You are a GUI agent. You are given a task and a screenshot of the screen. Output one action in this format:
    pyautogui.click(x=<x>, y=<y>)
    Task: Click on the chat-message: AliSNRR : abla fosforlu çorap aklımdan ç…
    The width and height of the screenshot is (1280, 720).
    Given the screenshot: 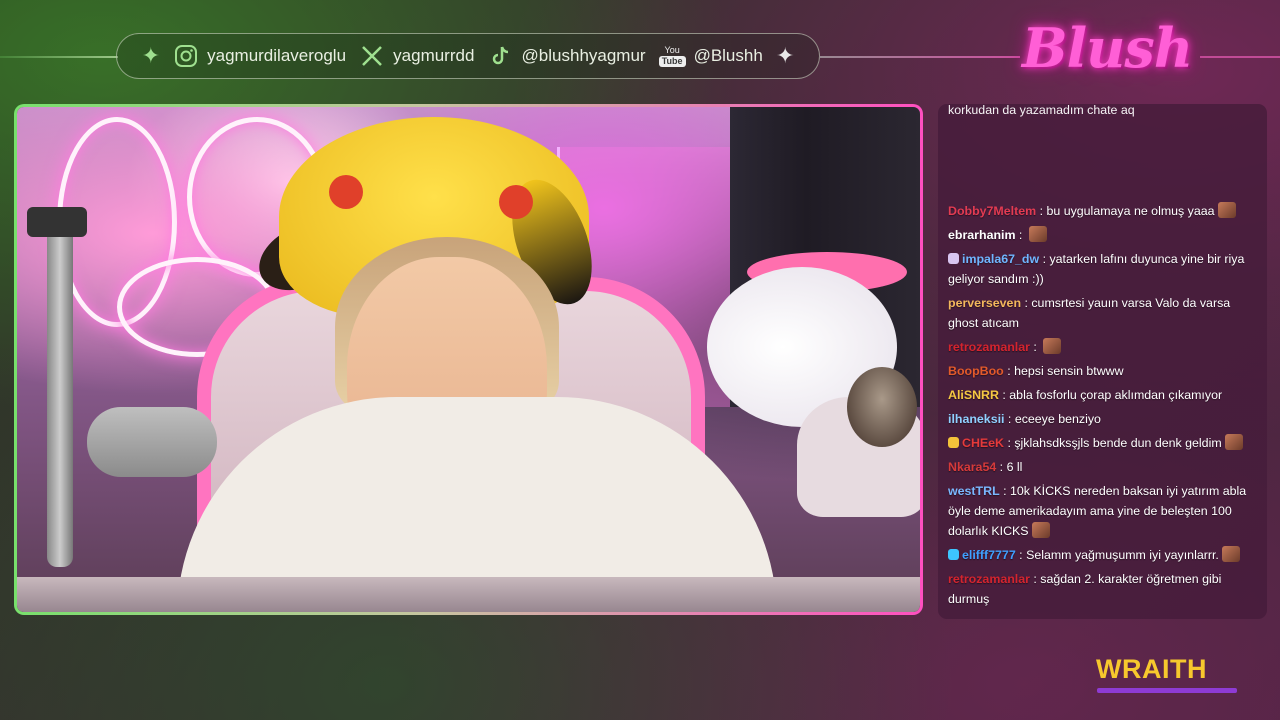 What is the action you would take?
    pyautogui.click(x=1102, y=395)
    